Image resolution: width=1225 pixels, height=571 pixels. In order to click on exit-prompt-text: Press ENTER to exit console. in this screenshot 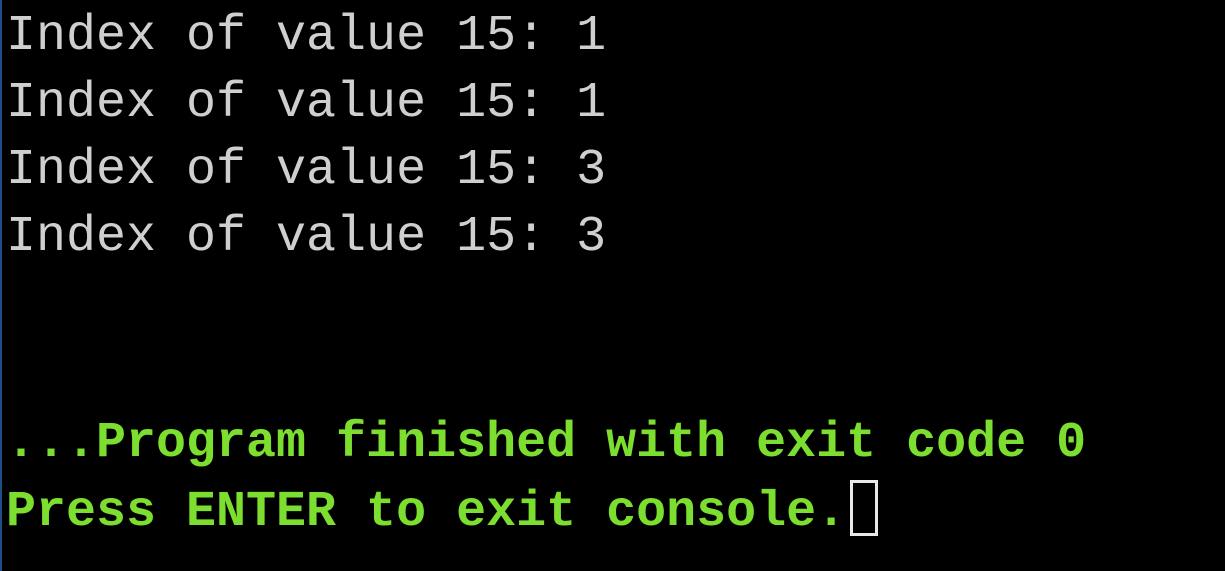, I will do `click(426, 512)`.